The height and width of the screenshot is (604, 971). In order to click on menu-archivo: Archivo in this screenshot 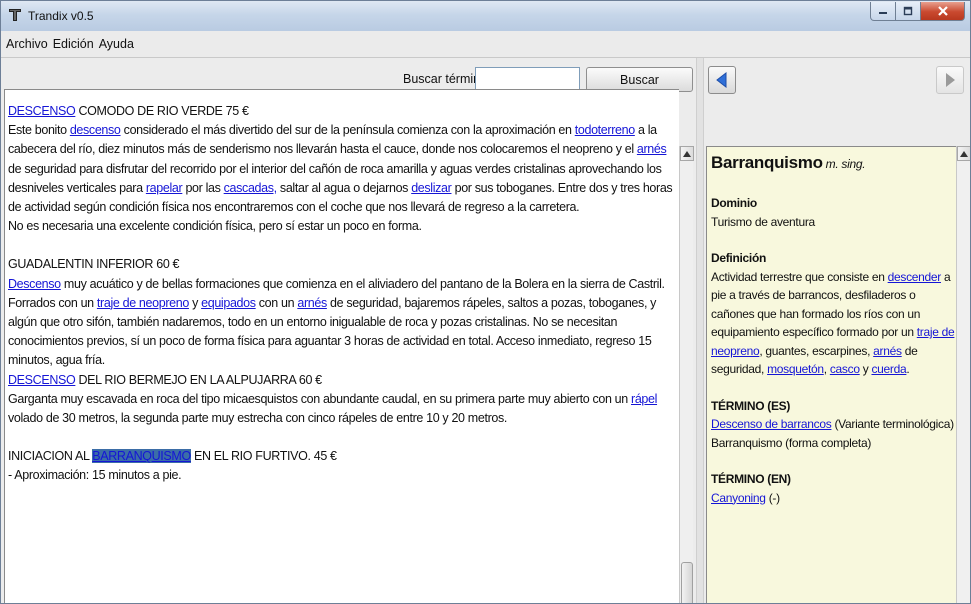, I will do `click(27, 44)`.